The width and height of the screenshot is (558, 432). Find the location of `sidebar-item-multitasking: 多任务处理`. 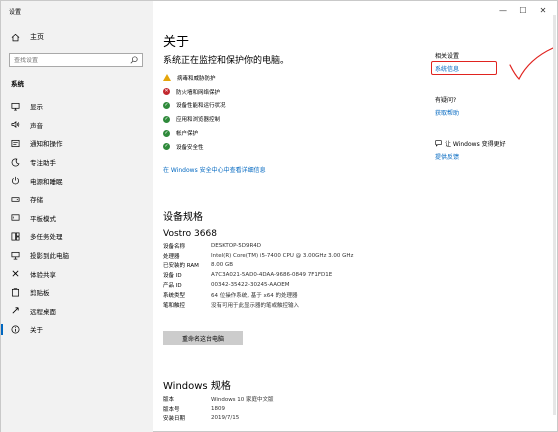

sidebar-item-multitasking: 多任务处理 is located at coordinates (77, 236).